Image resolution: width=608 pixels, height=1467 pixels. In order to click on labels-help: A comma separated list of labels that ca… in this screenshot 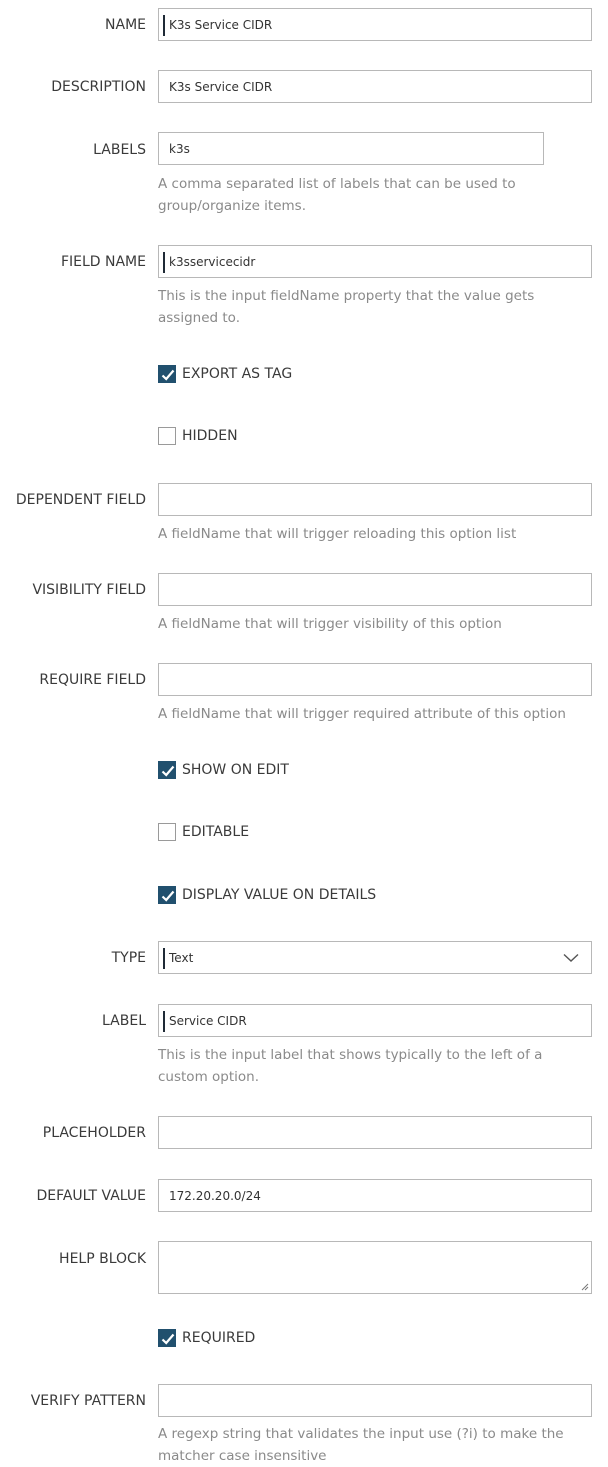, I will do `click(337, 195)`.